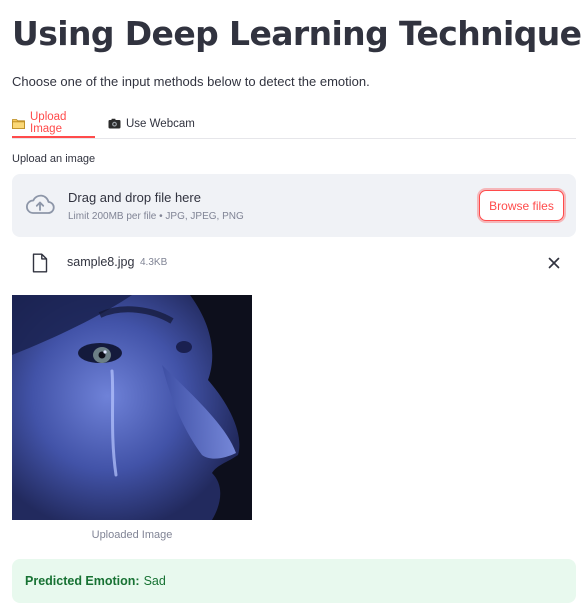  What do you see at coordinates (154, 581) in the screenshot?
I see `prediction-value: Sad` at bounding box center [154, 581].